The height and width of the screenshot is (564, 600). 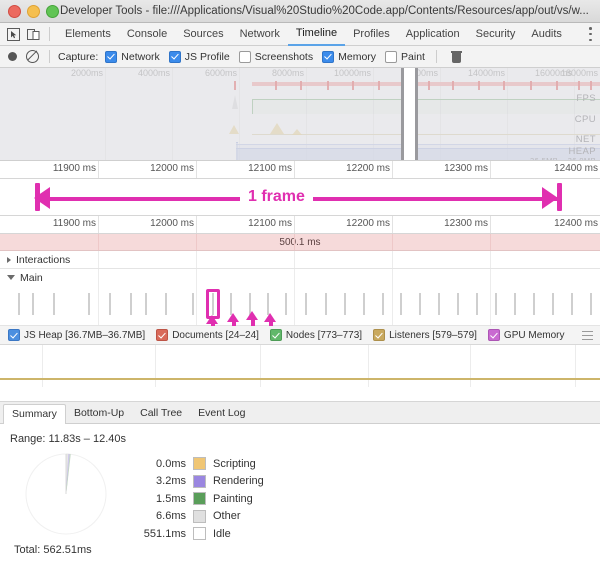 What do you see at coordinates (416, 114) in the screenshot?
I see `overview-selection-handle-right` at bounding box center [416, 114].